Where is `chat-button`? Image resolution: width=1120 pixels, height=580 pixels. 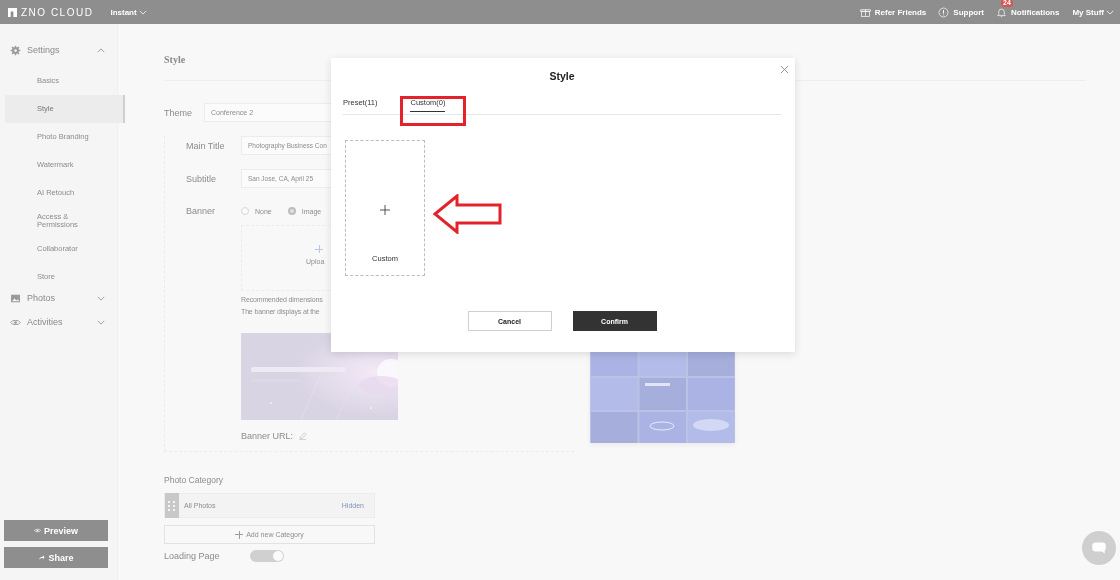
chat-button is located at coordinates (1099, 548).